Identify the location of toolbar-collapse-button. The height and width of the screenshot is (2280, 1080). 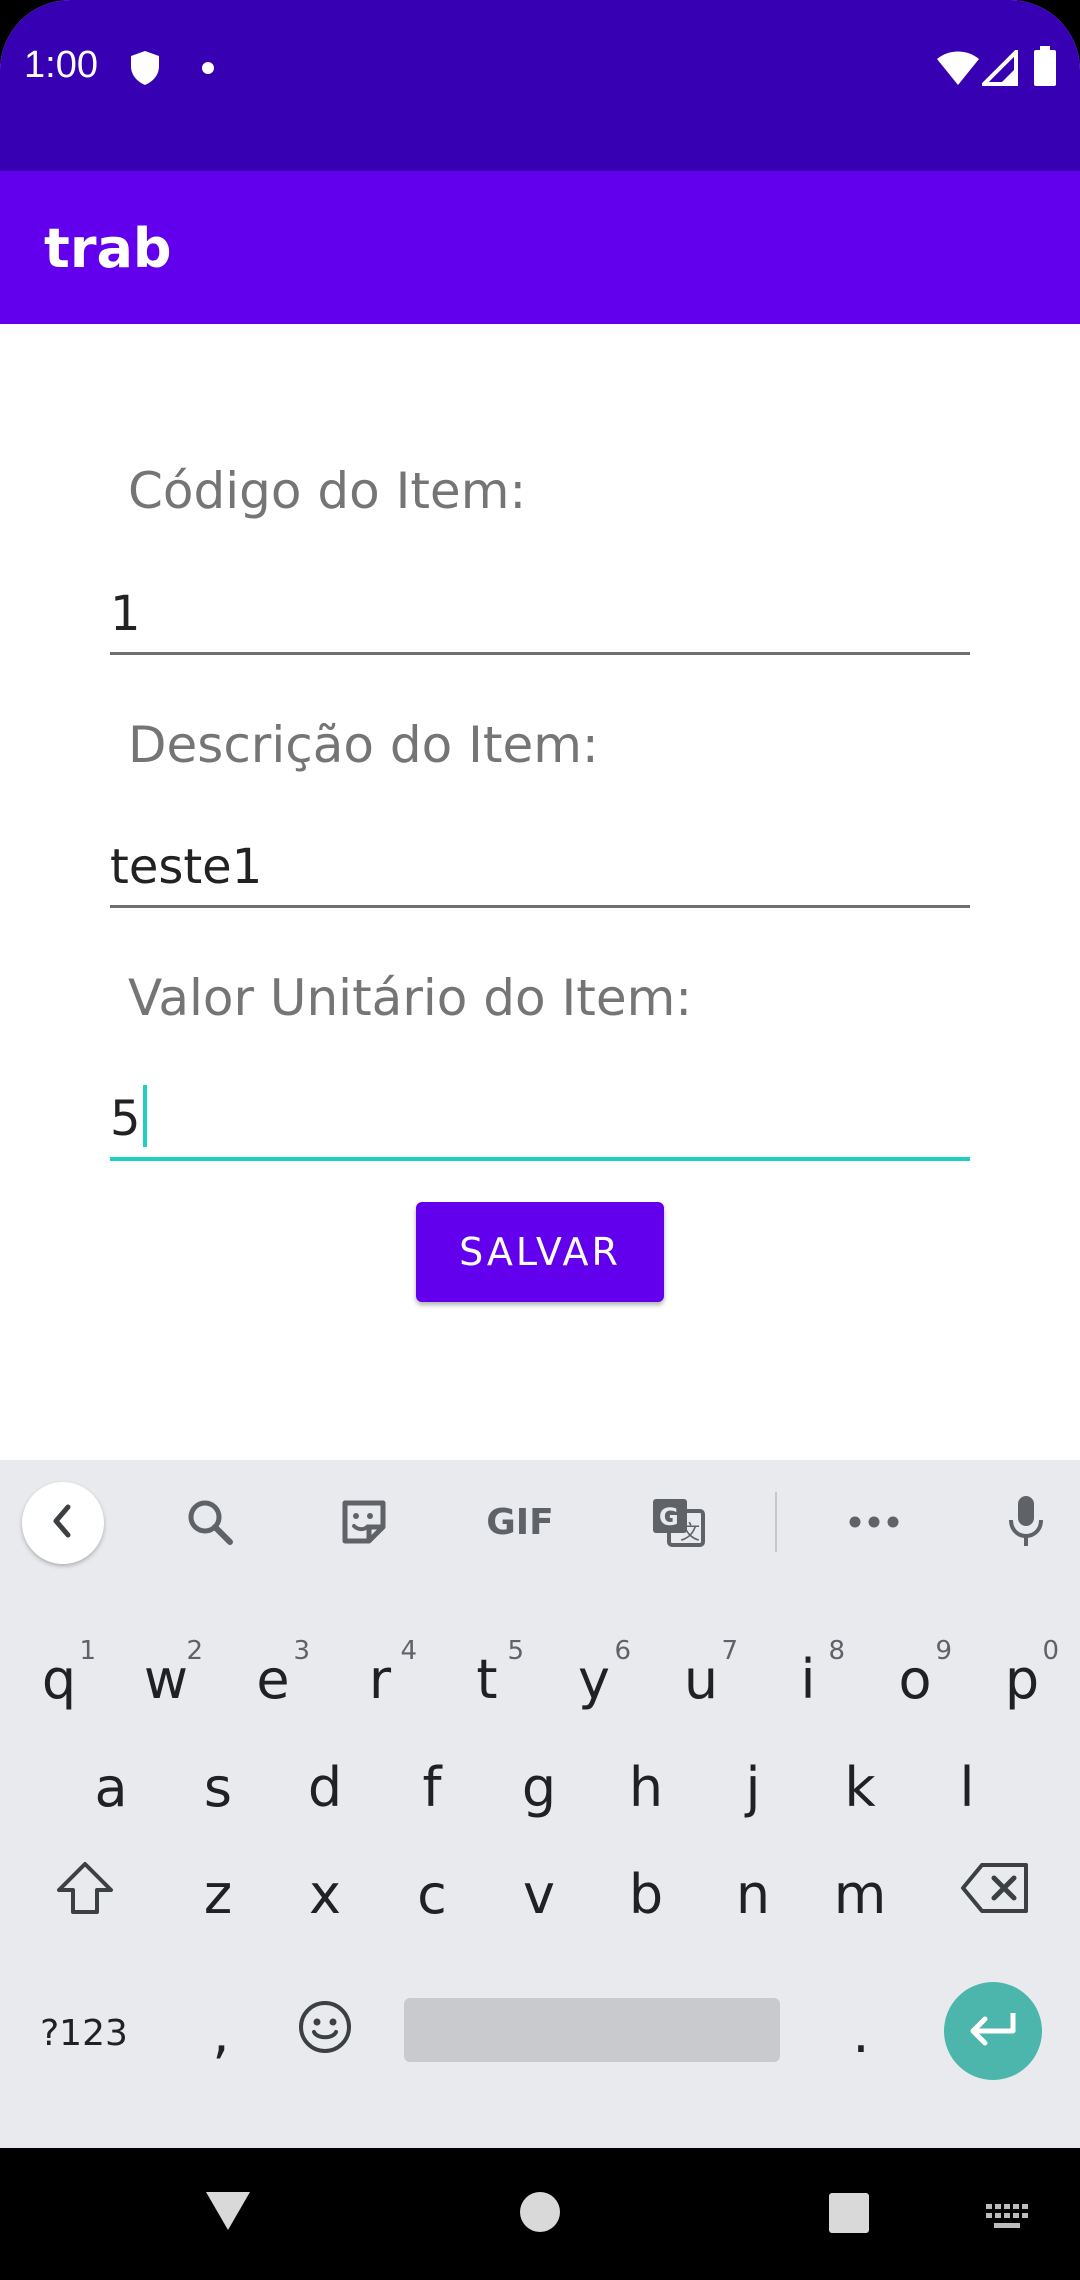
(63, 1523).